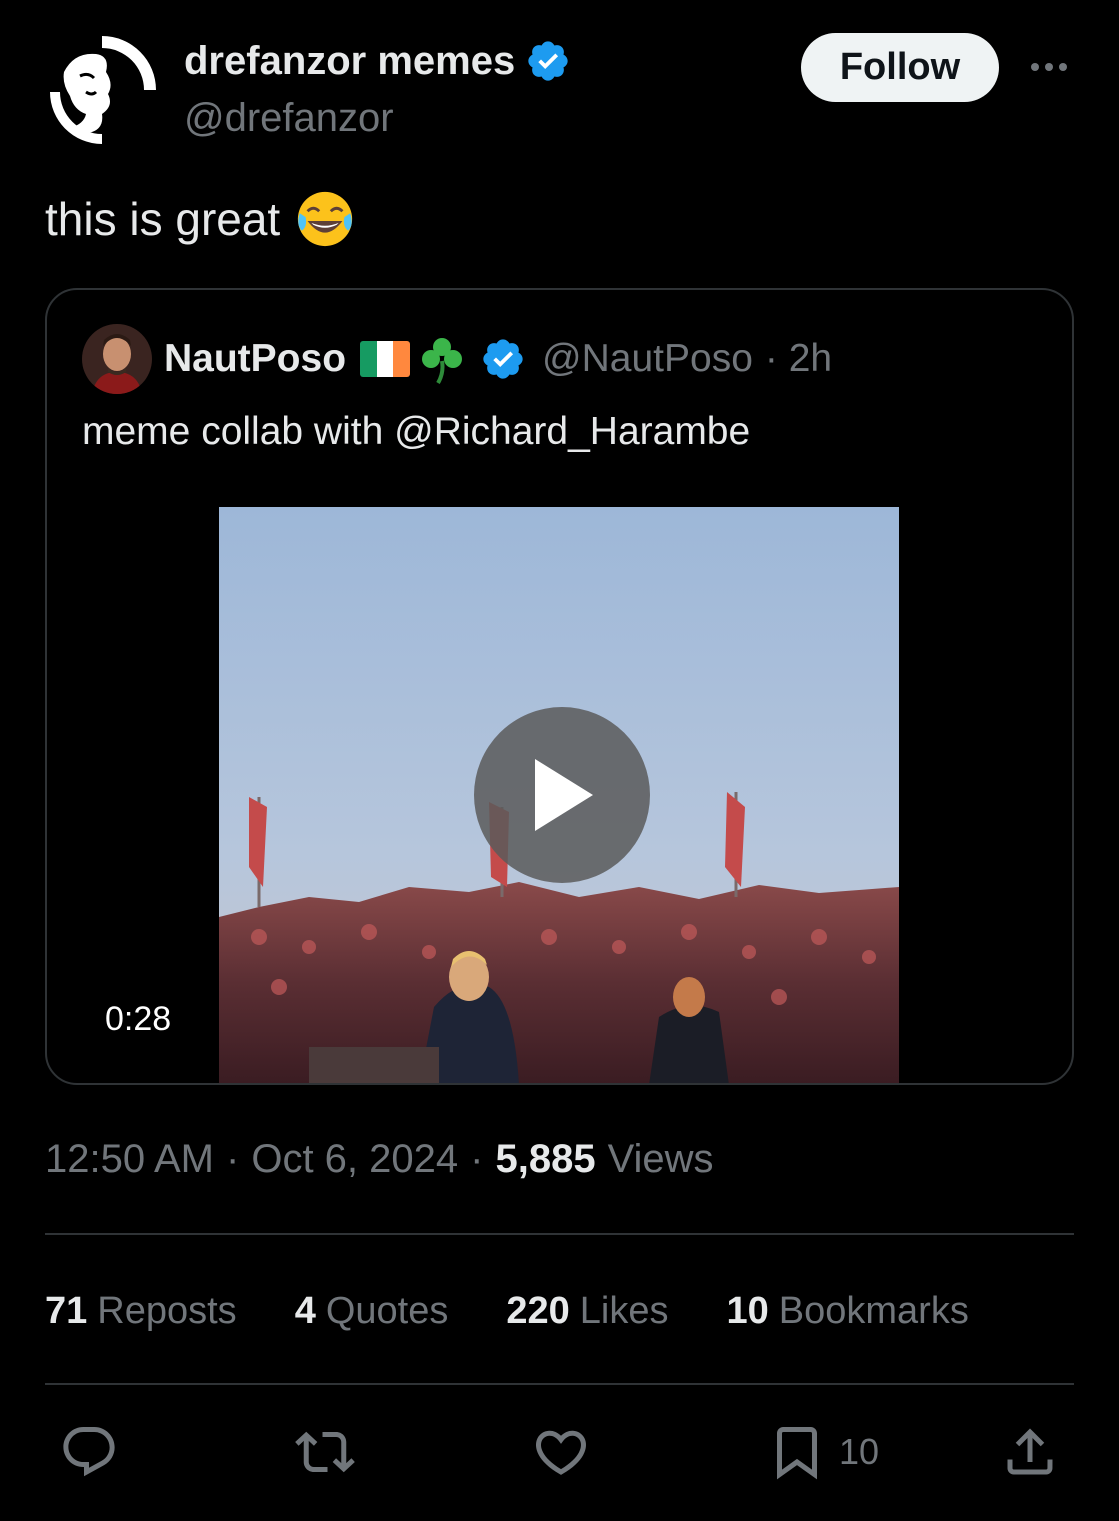 The width and height of the screenshot is (1119, 1521). I want to click on quoted-author-avatar, so click(117, 359).